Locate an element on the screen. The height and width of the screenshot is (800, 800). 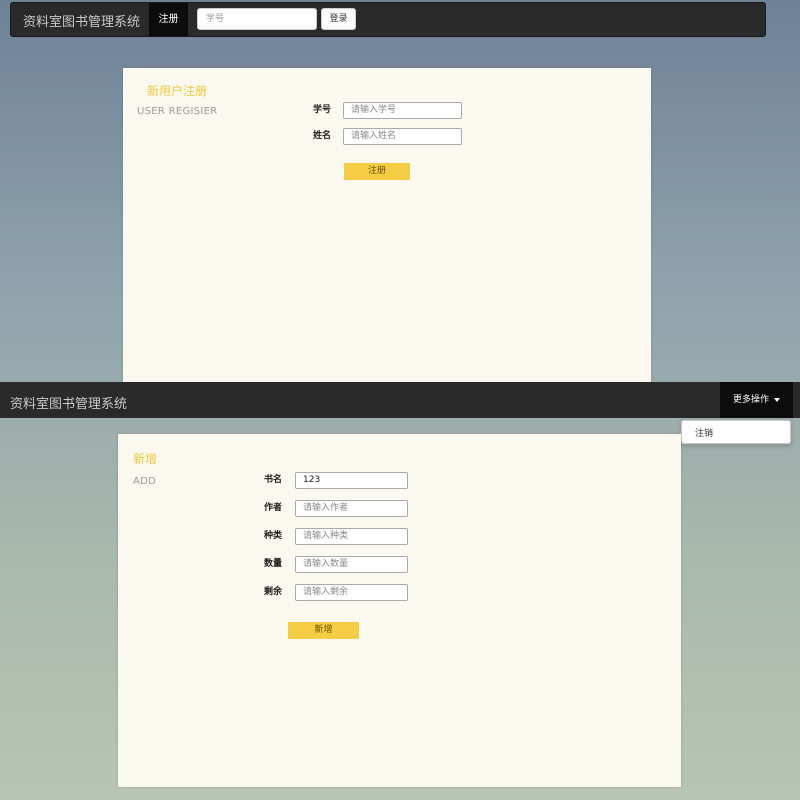
form-row-book-name: 书名 123 is located at coordinates (399, 481).